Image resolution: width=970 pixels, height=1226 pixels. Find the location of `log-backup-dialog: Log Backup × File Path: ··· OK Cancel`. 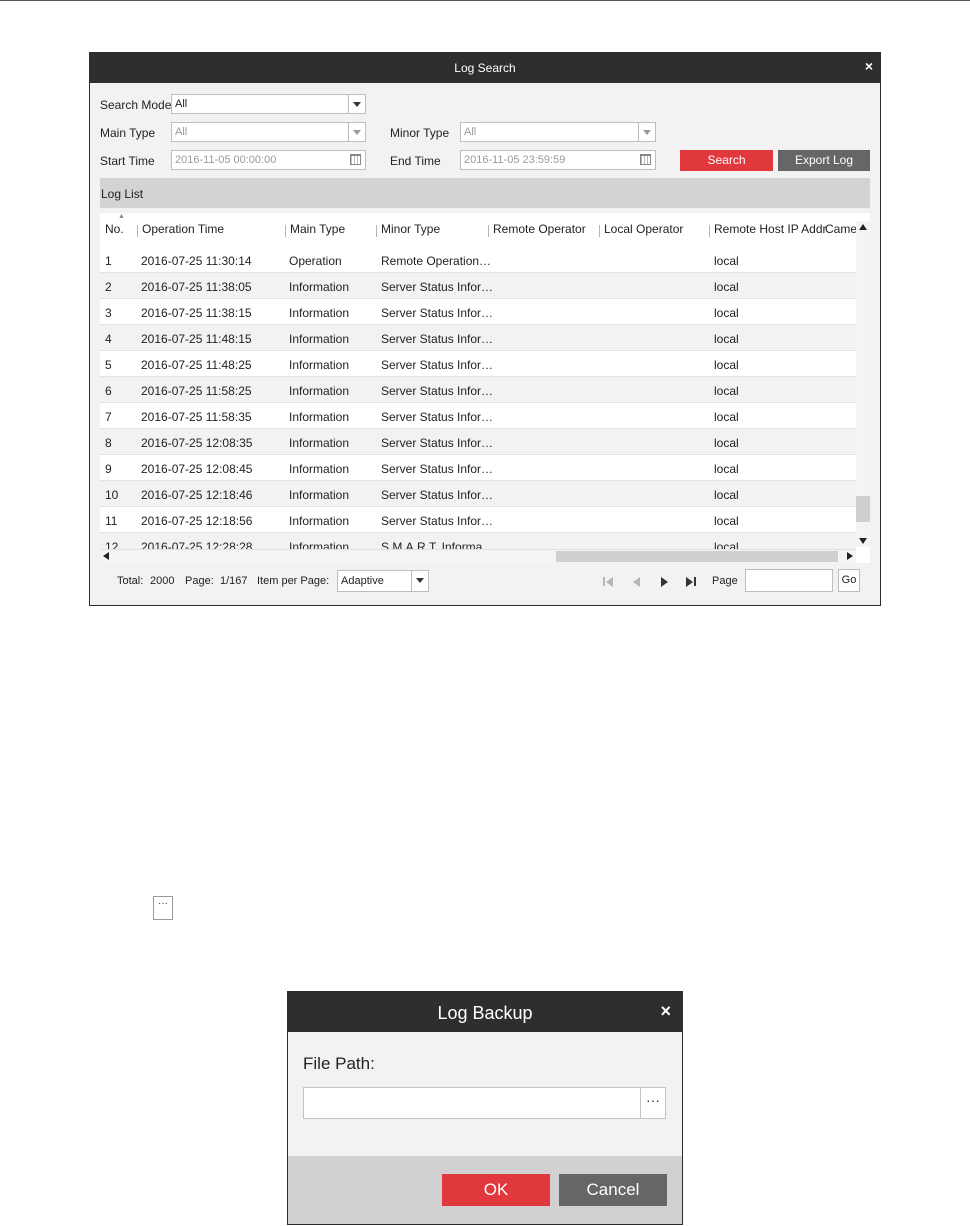

log-backup-dialog: Log Backup × File Path: ··· OK Cancel is located at coordinates (485, 1108).